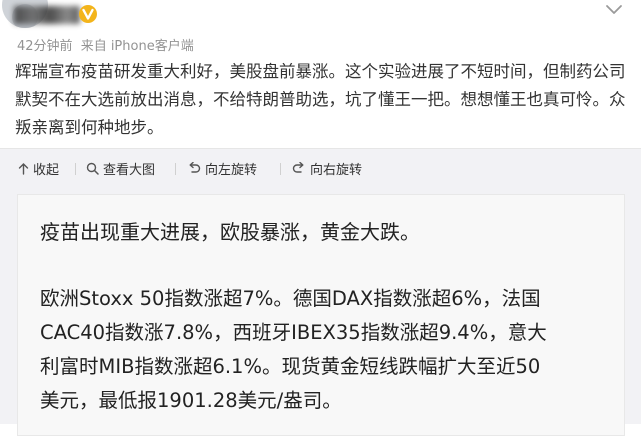  What do you see at coordinates (191, 400) in the screenshot?
I see `image-body-line: 美元，最低报1901.28美元/盎司。` at bounding box center [191, 400].